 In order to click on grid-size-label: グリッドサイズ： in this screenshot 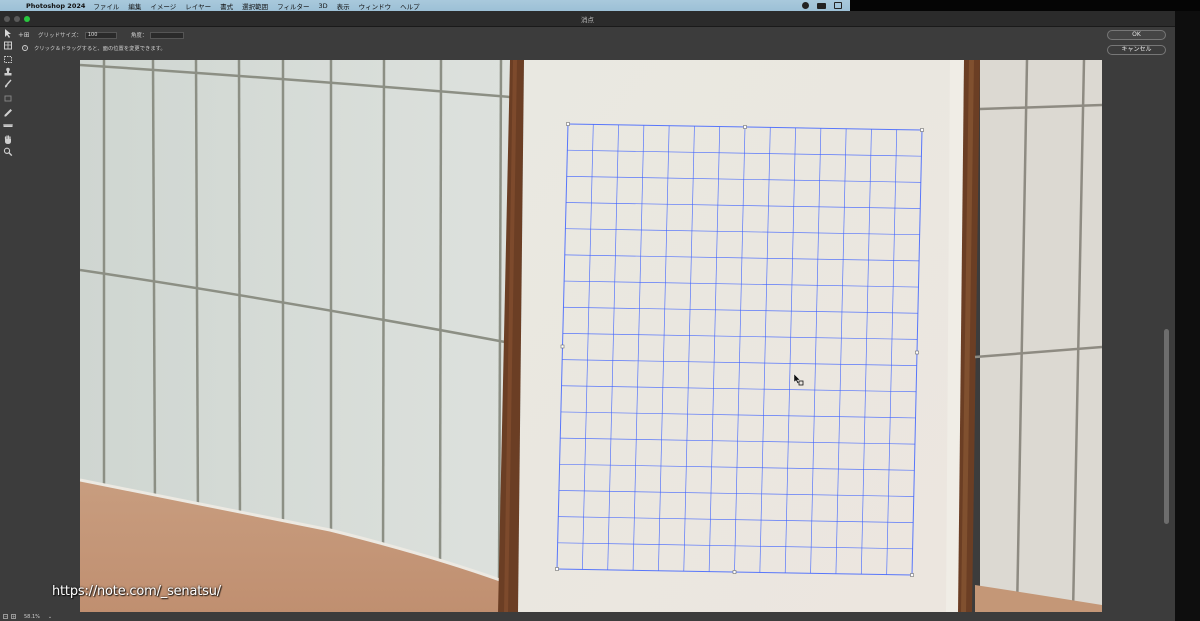, I will do `click(60, 36)`.